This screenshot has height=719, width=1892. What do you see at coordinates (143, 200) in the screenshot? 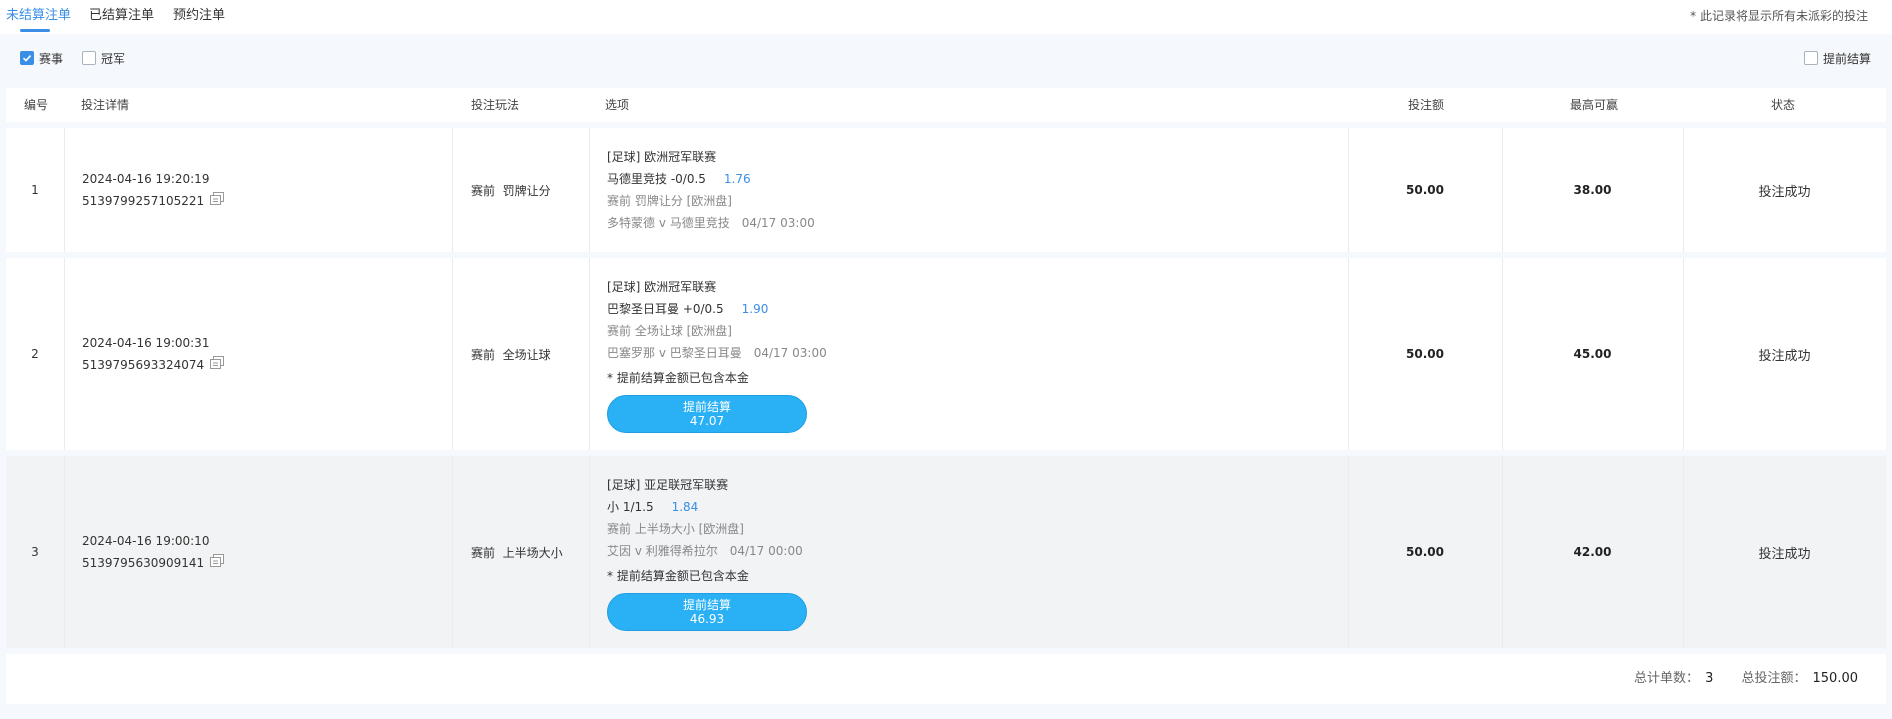
I see `bet-id: 5139799257105221` at bounding box center [143, 200].